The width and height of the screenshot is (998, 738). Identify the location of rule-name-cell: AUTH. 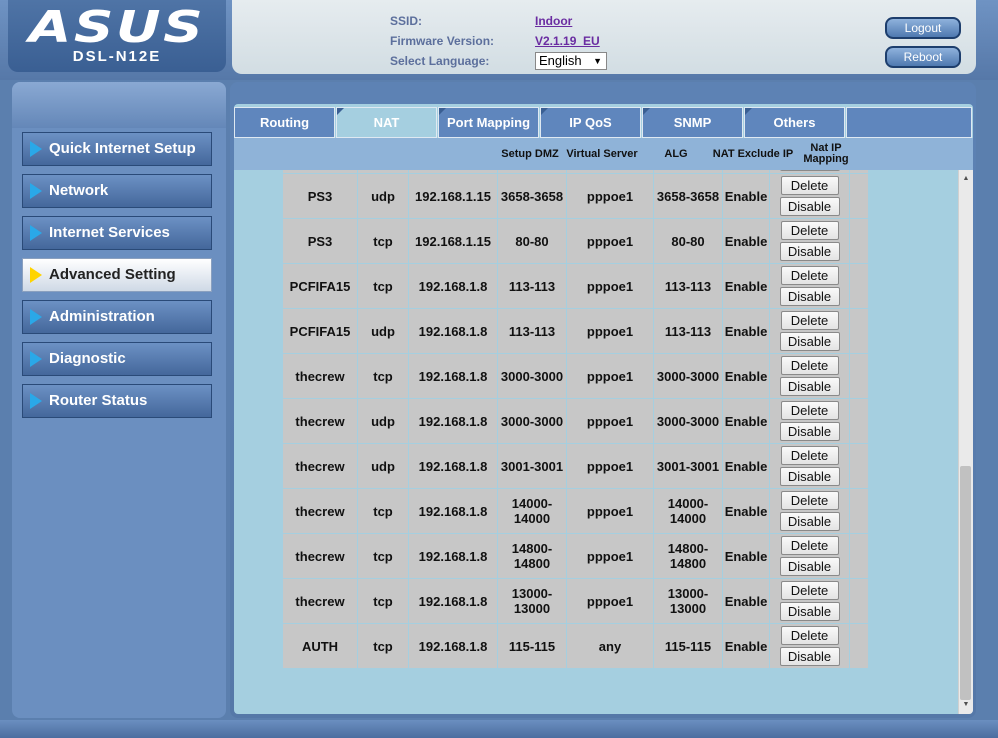
(320, 646).